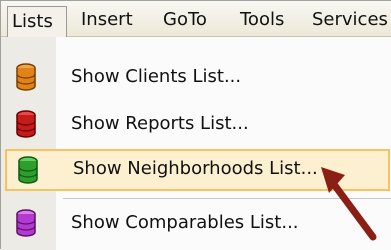 The width and height of the screenshot is (391, 250). What do you see at coordinates (349, 204) in the screenshot?
I see `annotation-arrow-icon` at bounding box center [349, 204].